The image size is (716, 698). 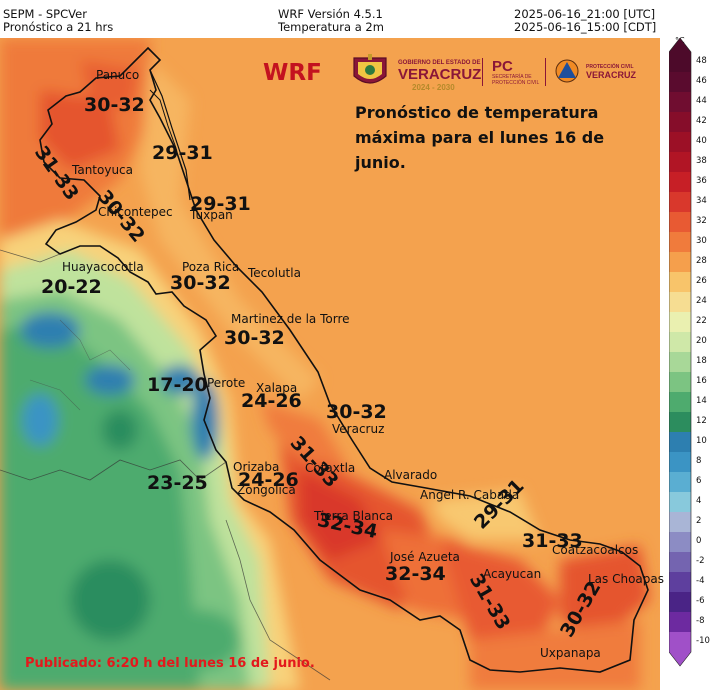 I want to click on variable-label: Temperatura a 2m, so click(x=331, y=27).